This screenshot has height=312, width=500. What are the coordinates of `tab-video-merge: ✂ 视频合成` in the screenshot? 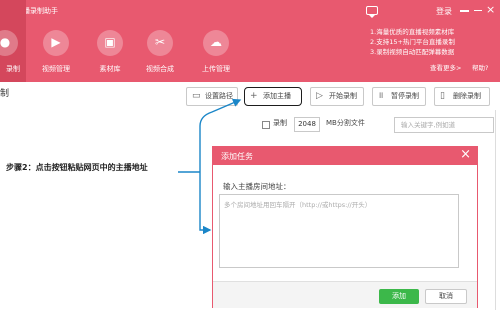 It's located at (160, 41).